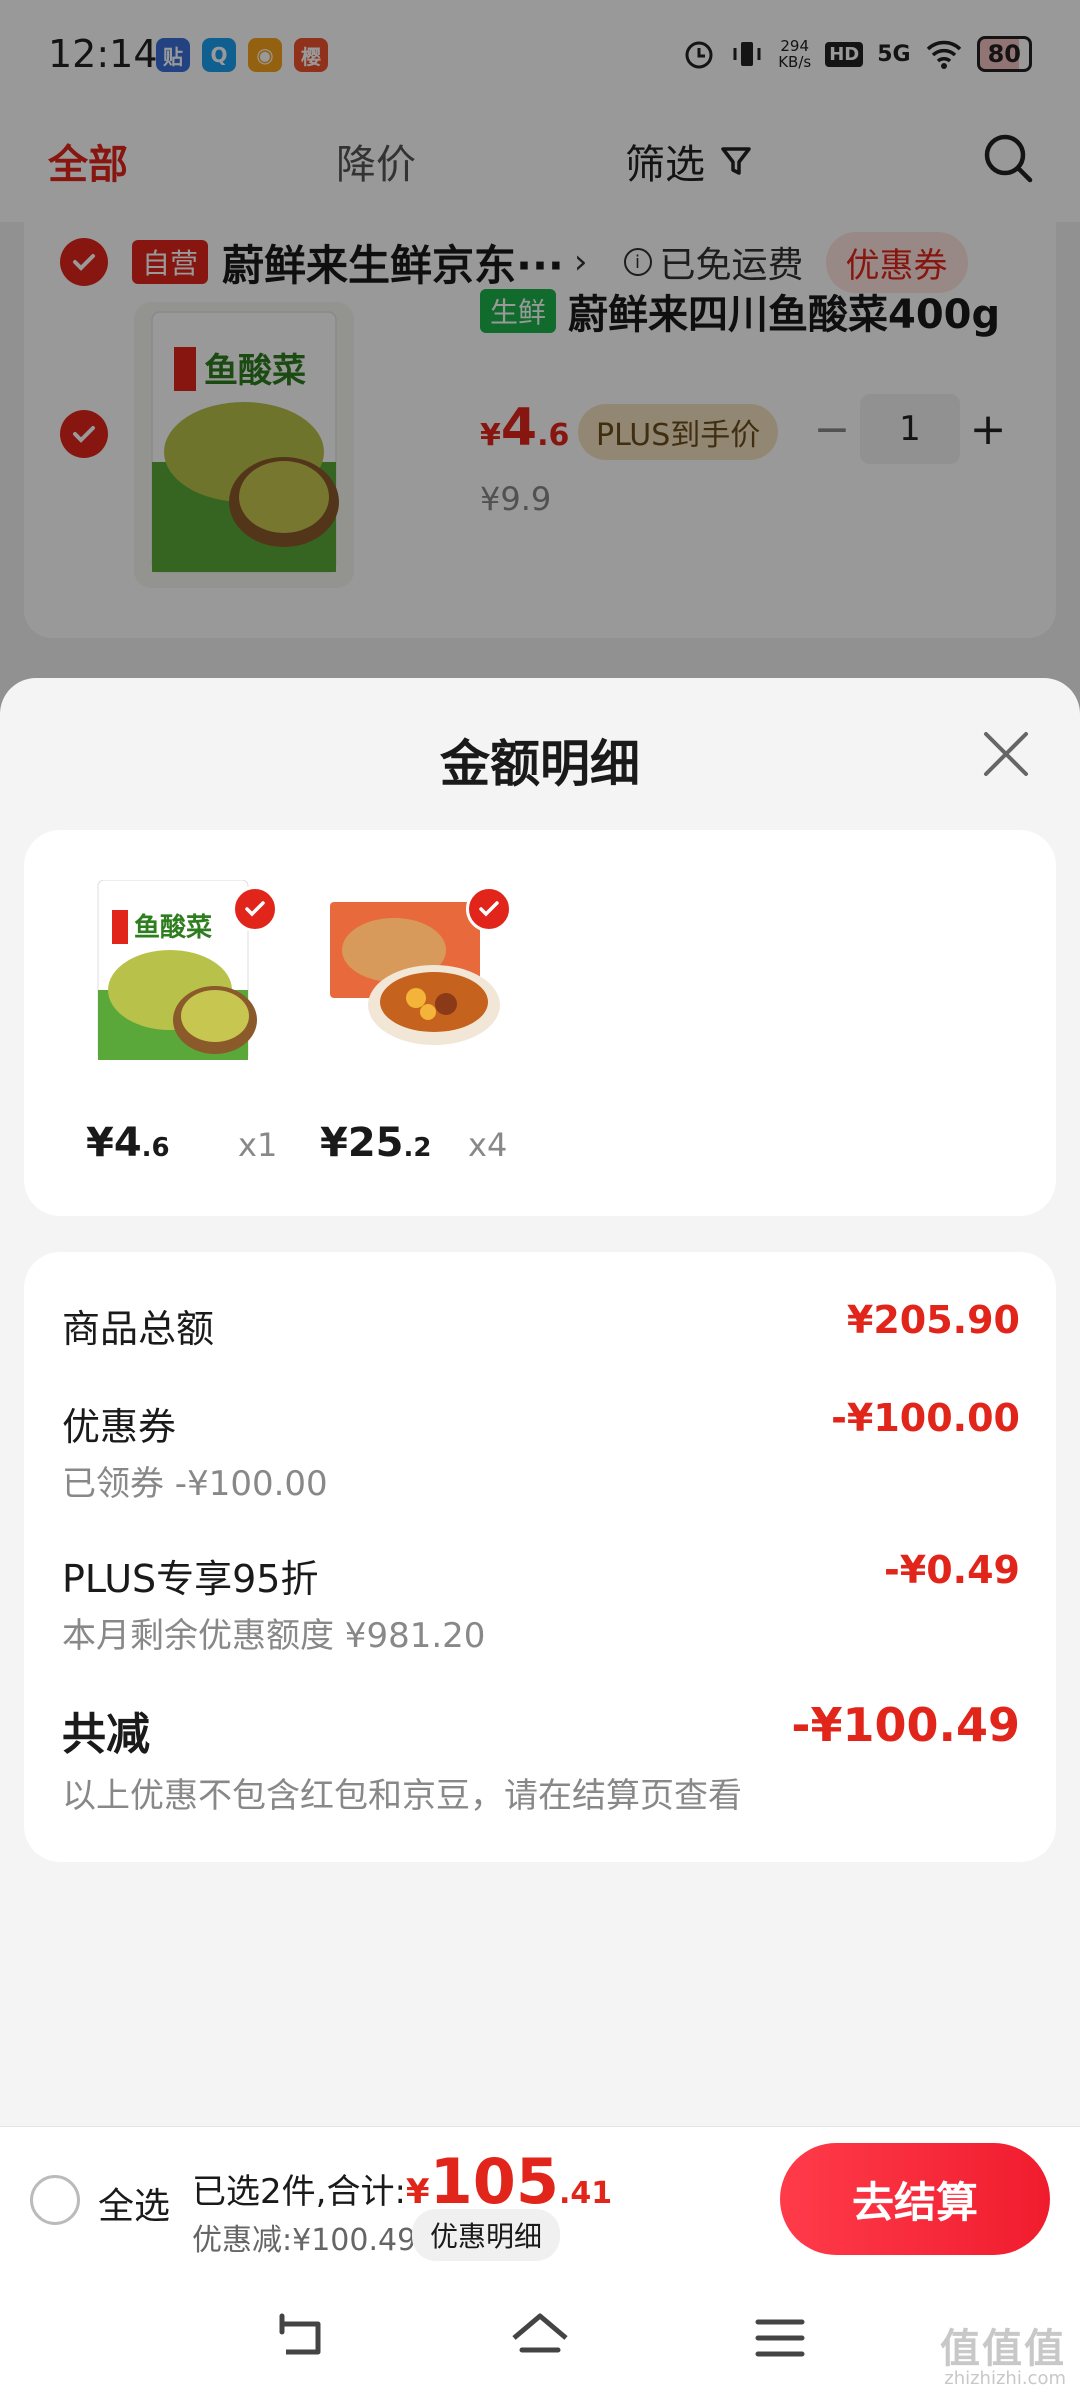 This screenshot has width=1080, height=2400. I want to click on product-image: 鱼酸菜, so click(184, 970).